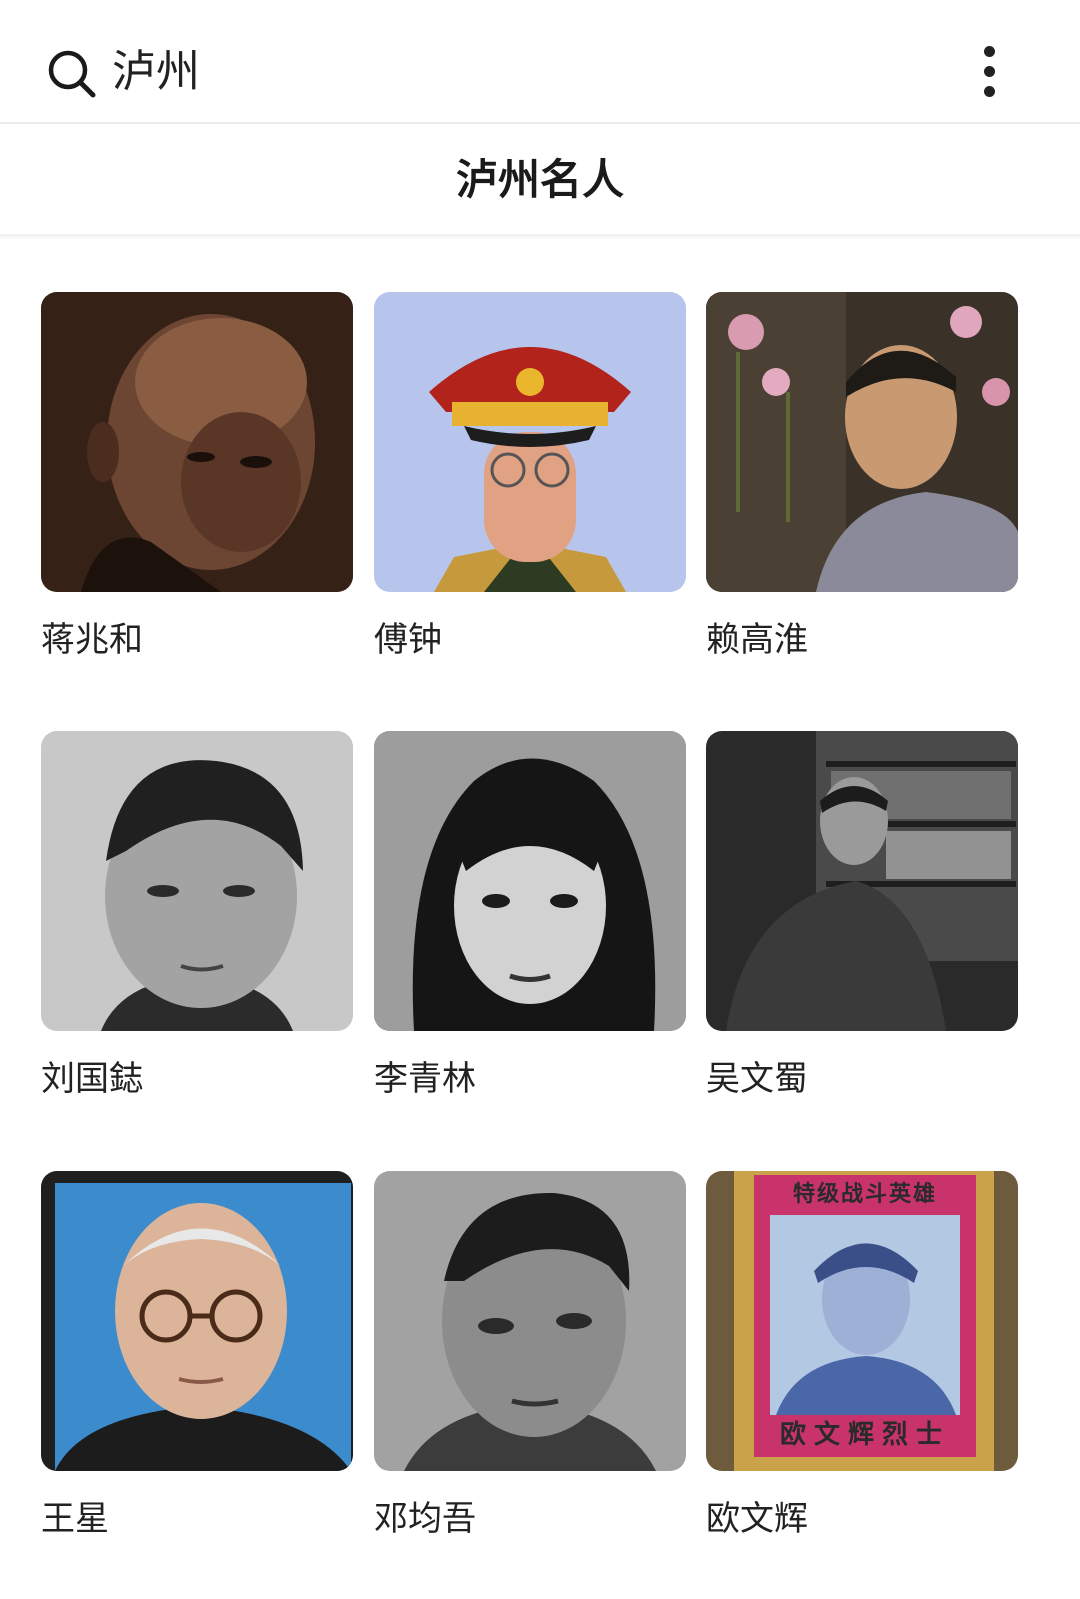 This screenshot has height=1599, width=1080. Describe the element at coordinates (862, 442) in the screenshot. I see `portrait-man-flowers` at that location.